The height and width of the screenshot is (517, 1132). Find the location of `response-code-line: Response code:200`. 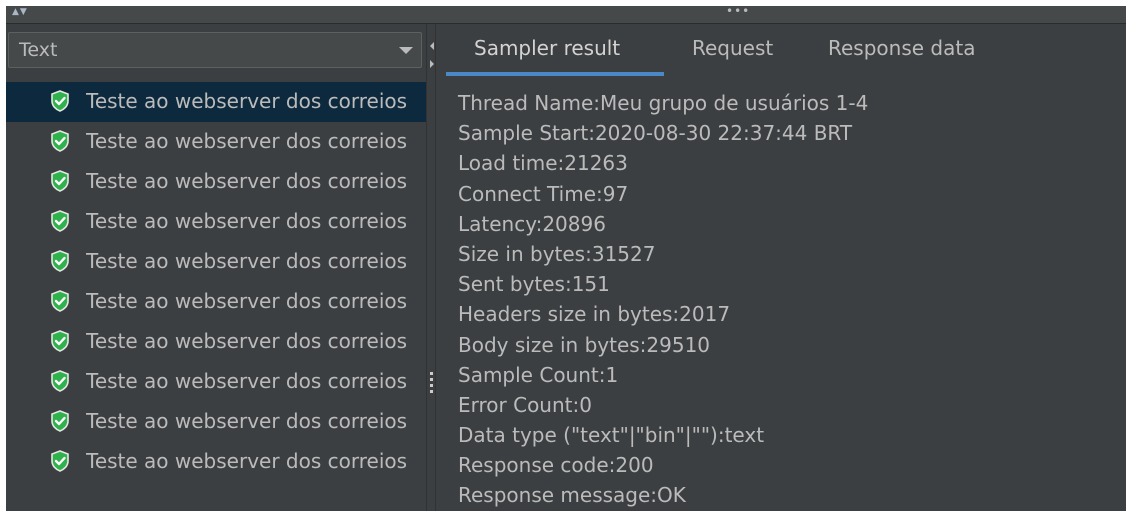

response-code-line: Response code:200 is located at coordinates (556, 465).